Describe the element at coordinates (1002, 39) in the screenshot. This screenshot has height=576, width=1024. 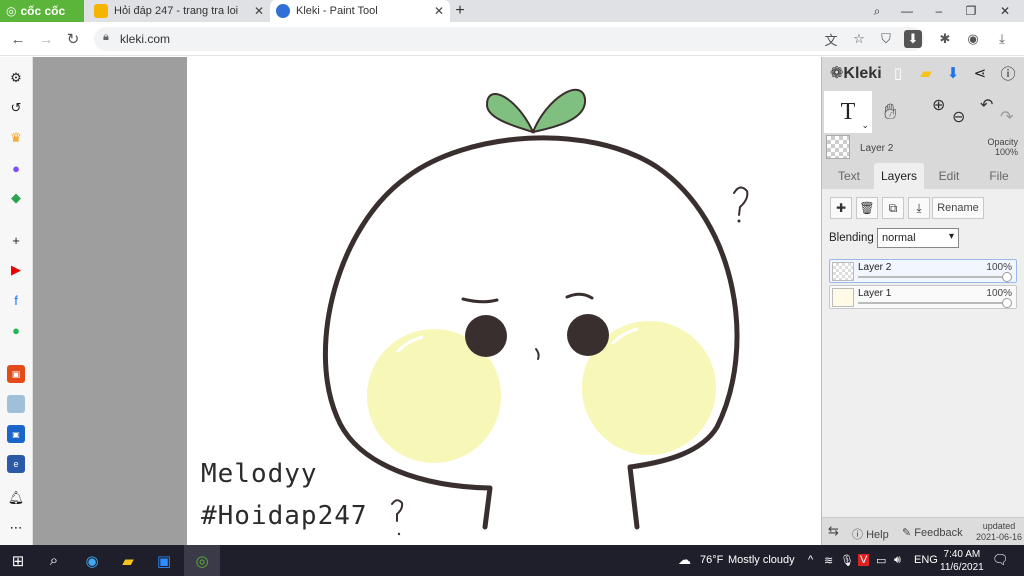
I see `downloads-tray-icon: ⤓` at that location.